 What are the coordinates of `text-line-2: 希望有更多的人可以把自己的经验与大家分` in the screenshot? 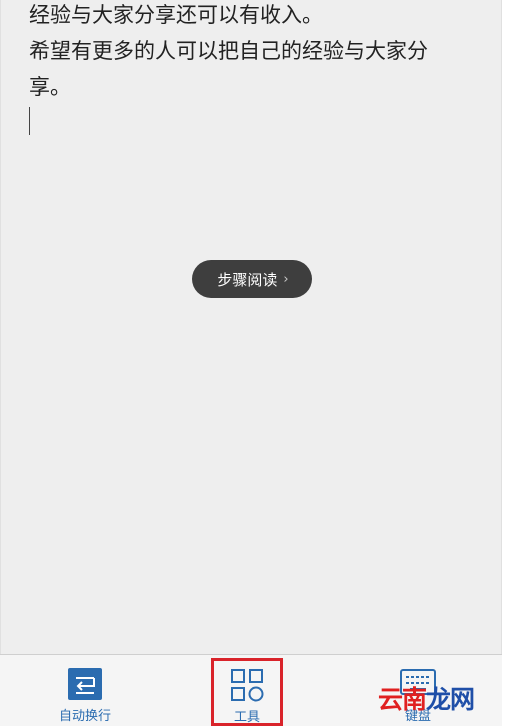 It's located at (228, 51).